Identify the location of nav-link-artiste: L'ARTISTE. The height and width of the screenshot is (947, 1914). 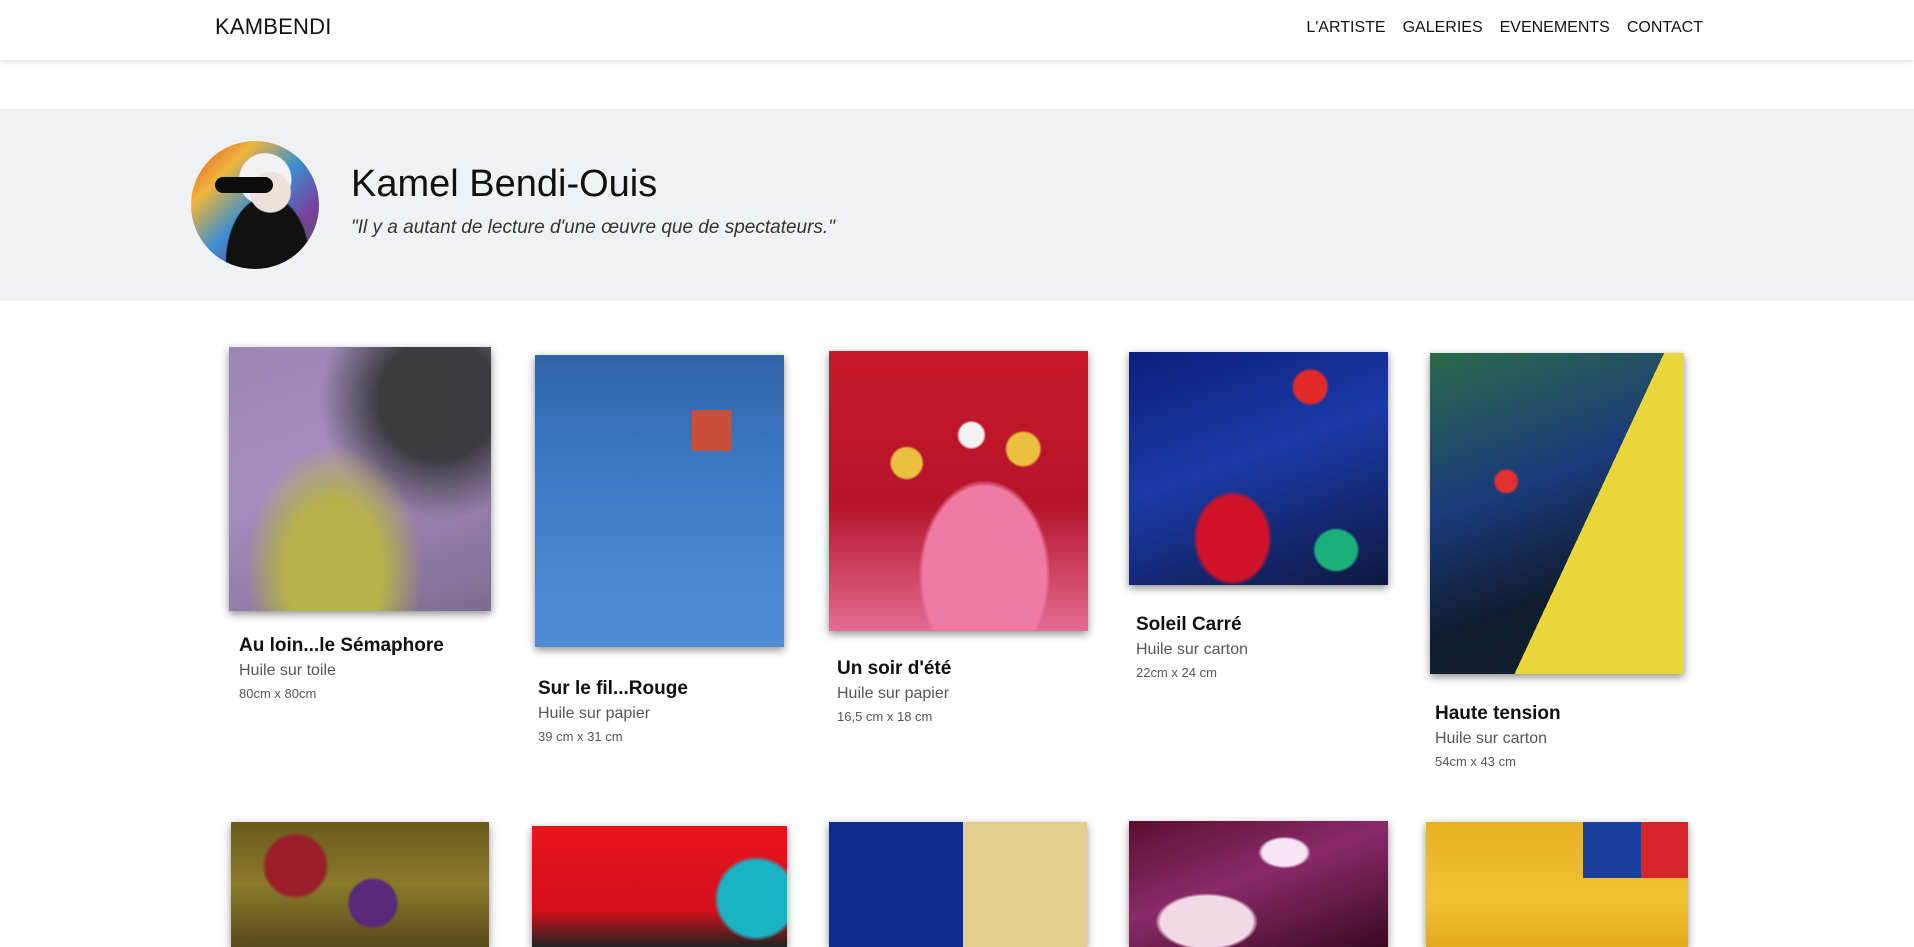
(1345, 28).